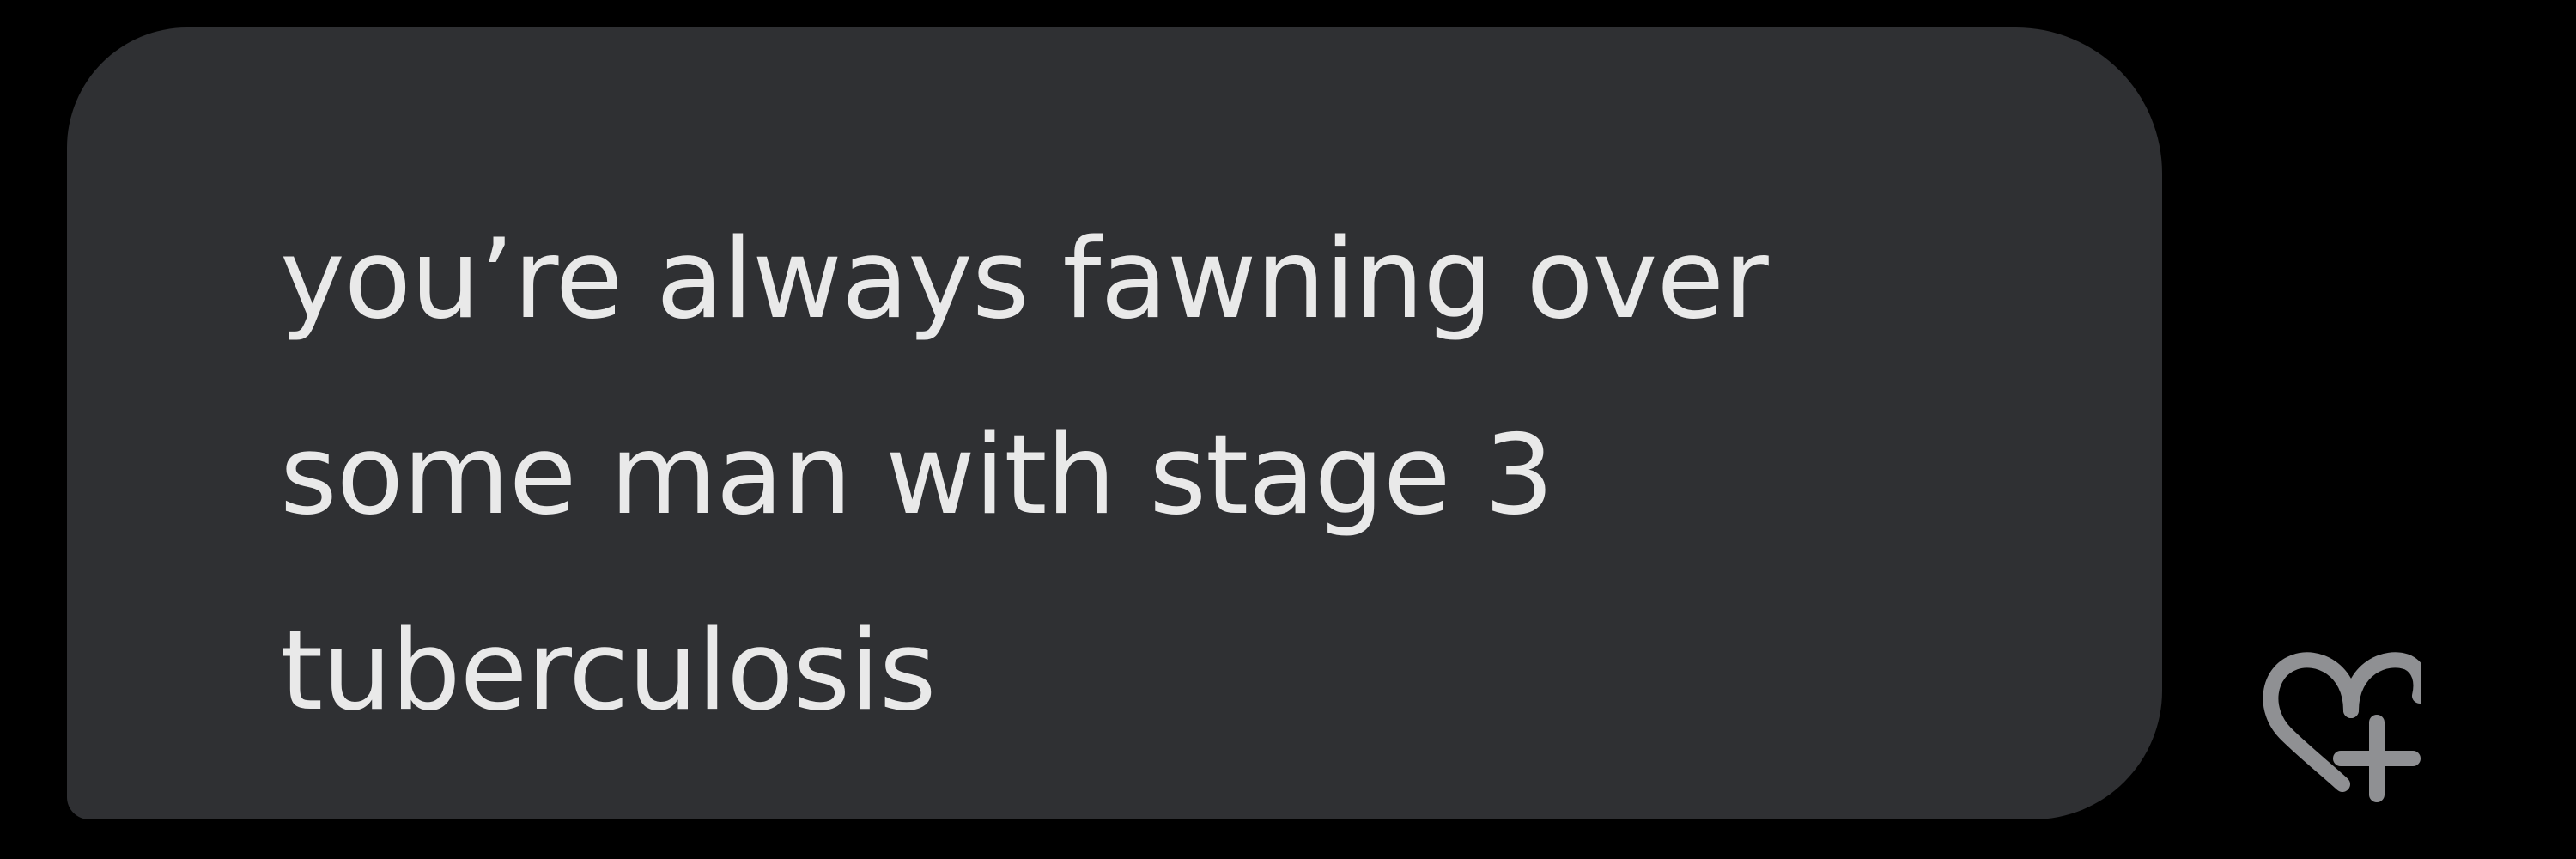  I want to click on message-line-1: you’re always fawning over, so click(1024, 280).